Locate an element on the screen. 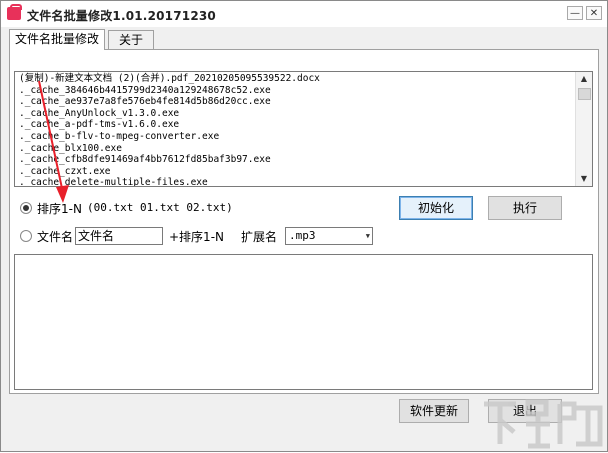 This screenshot has height=453, width=608. execute-button: 执行 is located at coordinates (525, 208).